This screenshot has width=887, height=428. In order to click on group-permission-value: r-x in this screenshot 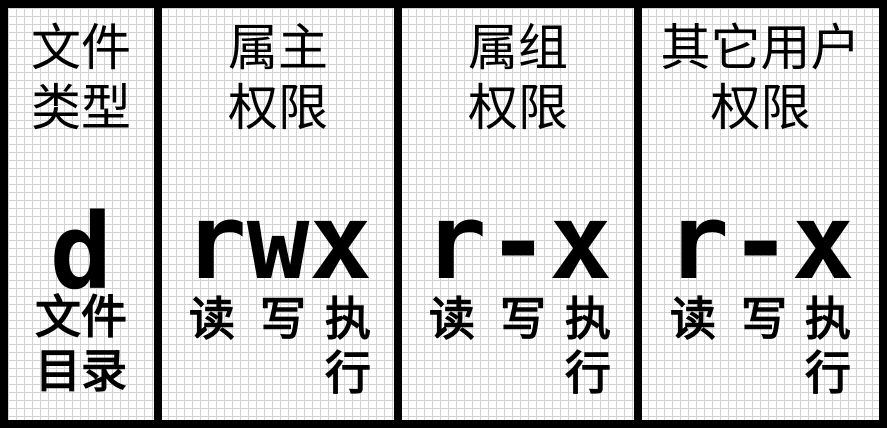, I will do `click(518, 242)`.